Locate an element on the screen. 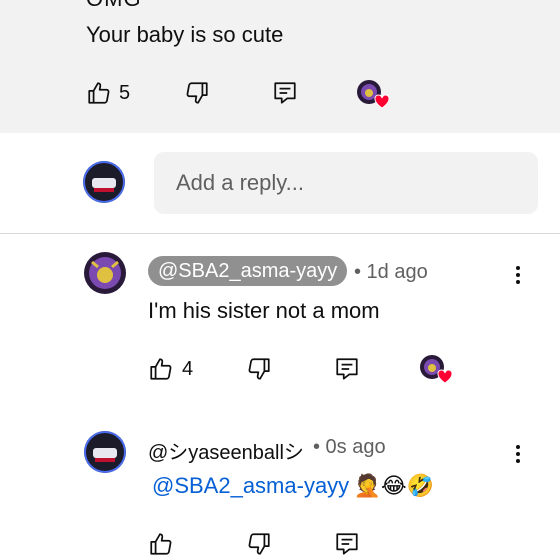 This screenshot has width=560, height=560. reply2-mention-link: @SBA2_asma-yayy is located at coordinates (250, 485).